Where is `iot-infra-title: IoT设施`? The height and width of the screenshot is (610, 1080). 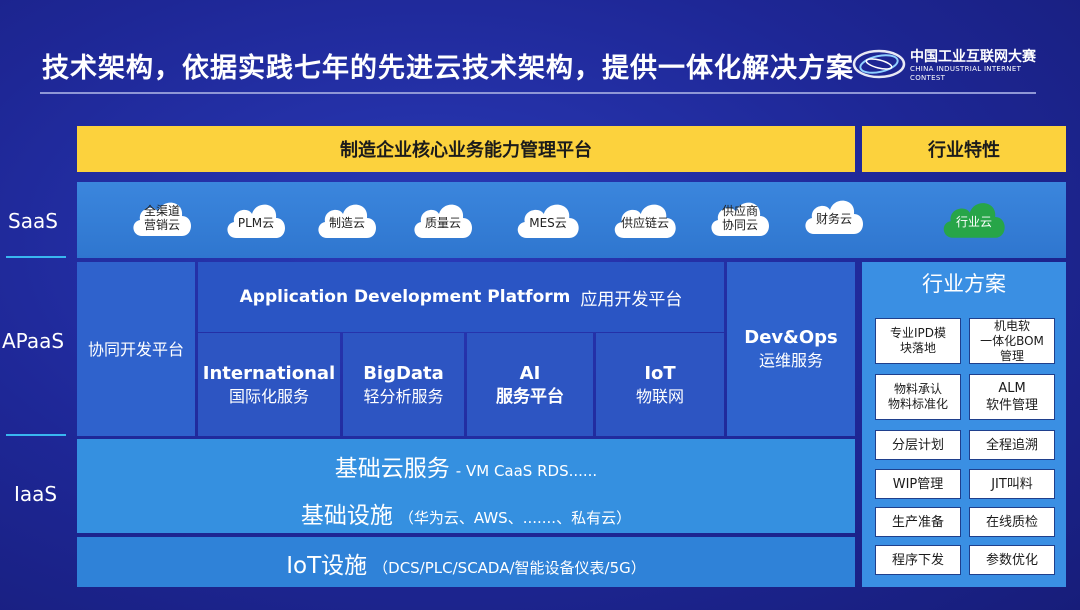
iot-infra-title: IoT设施 is located at coordinates (327, 566).